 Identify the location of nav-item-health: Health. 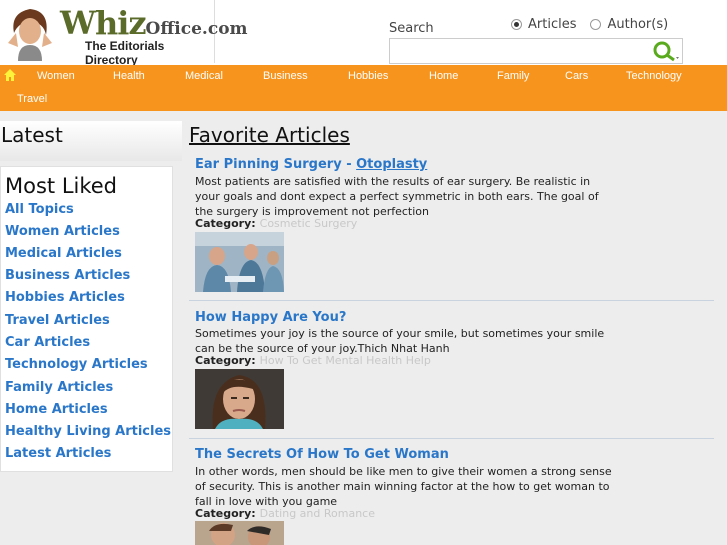
(129, 76).